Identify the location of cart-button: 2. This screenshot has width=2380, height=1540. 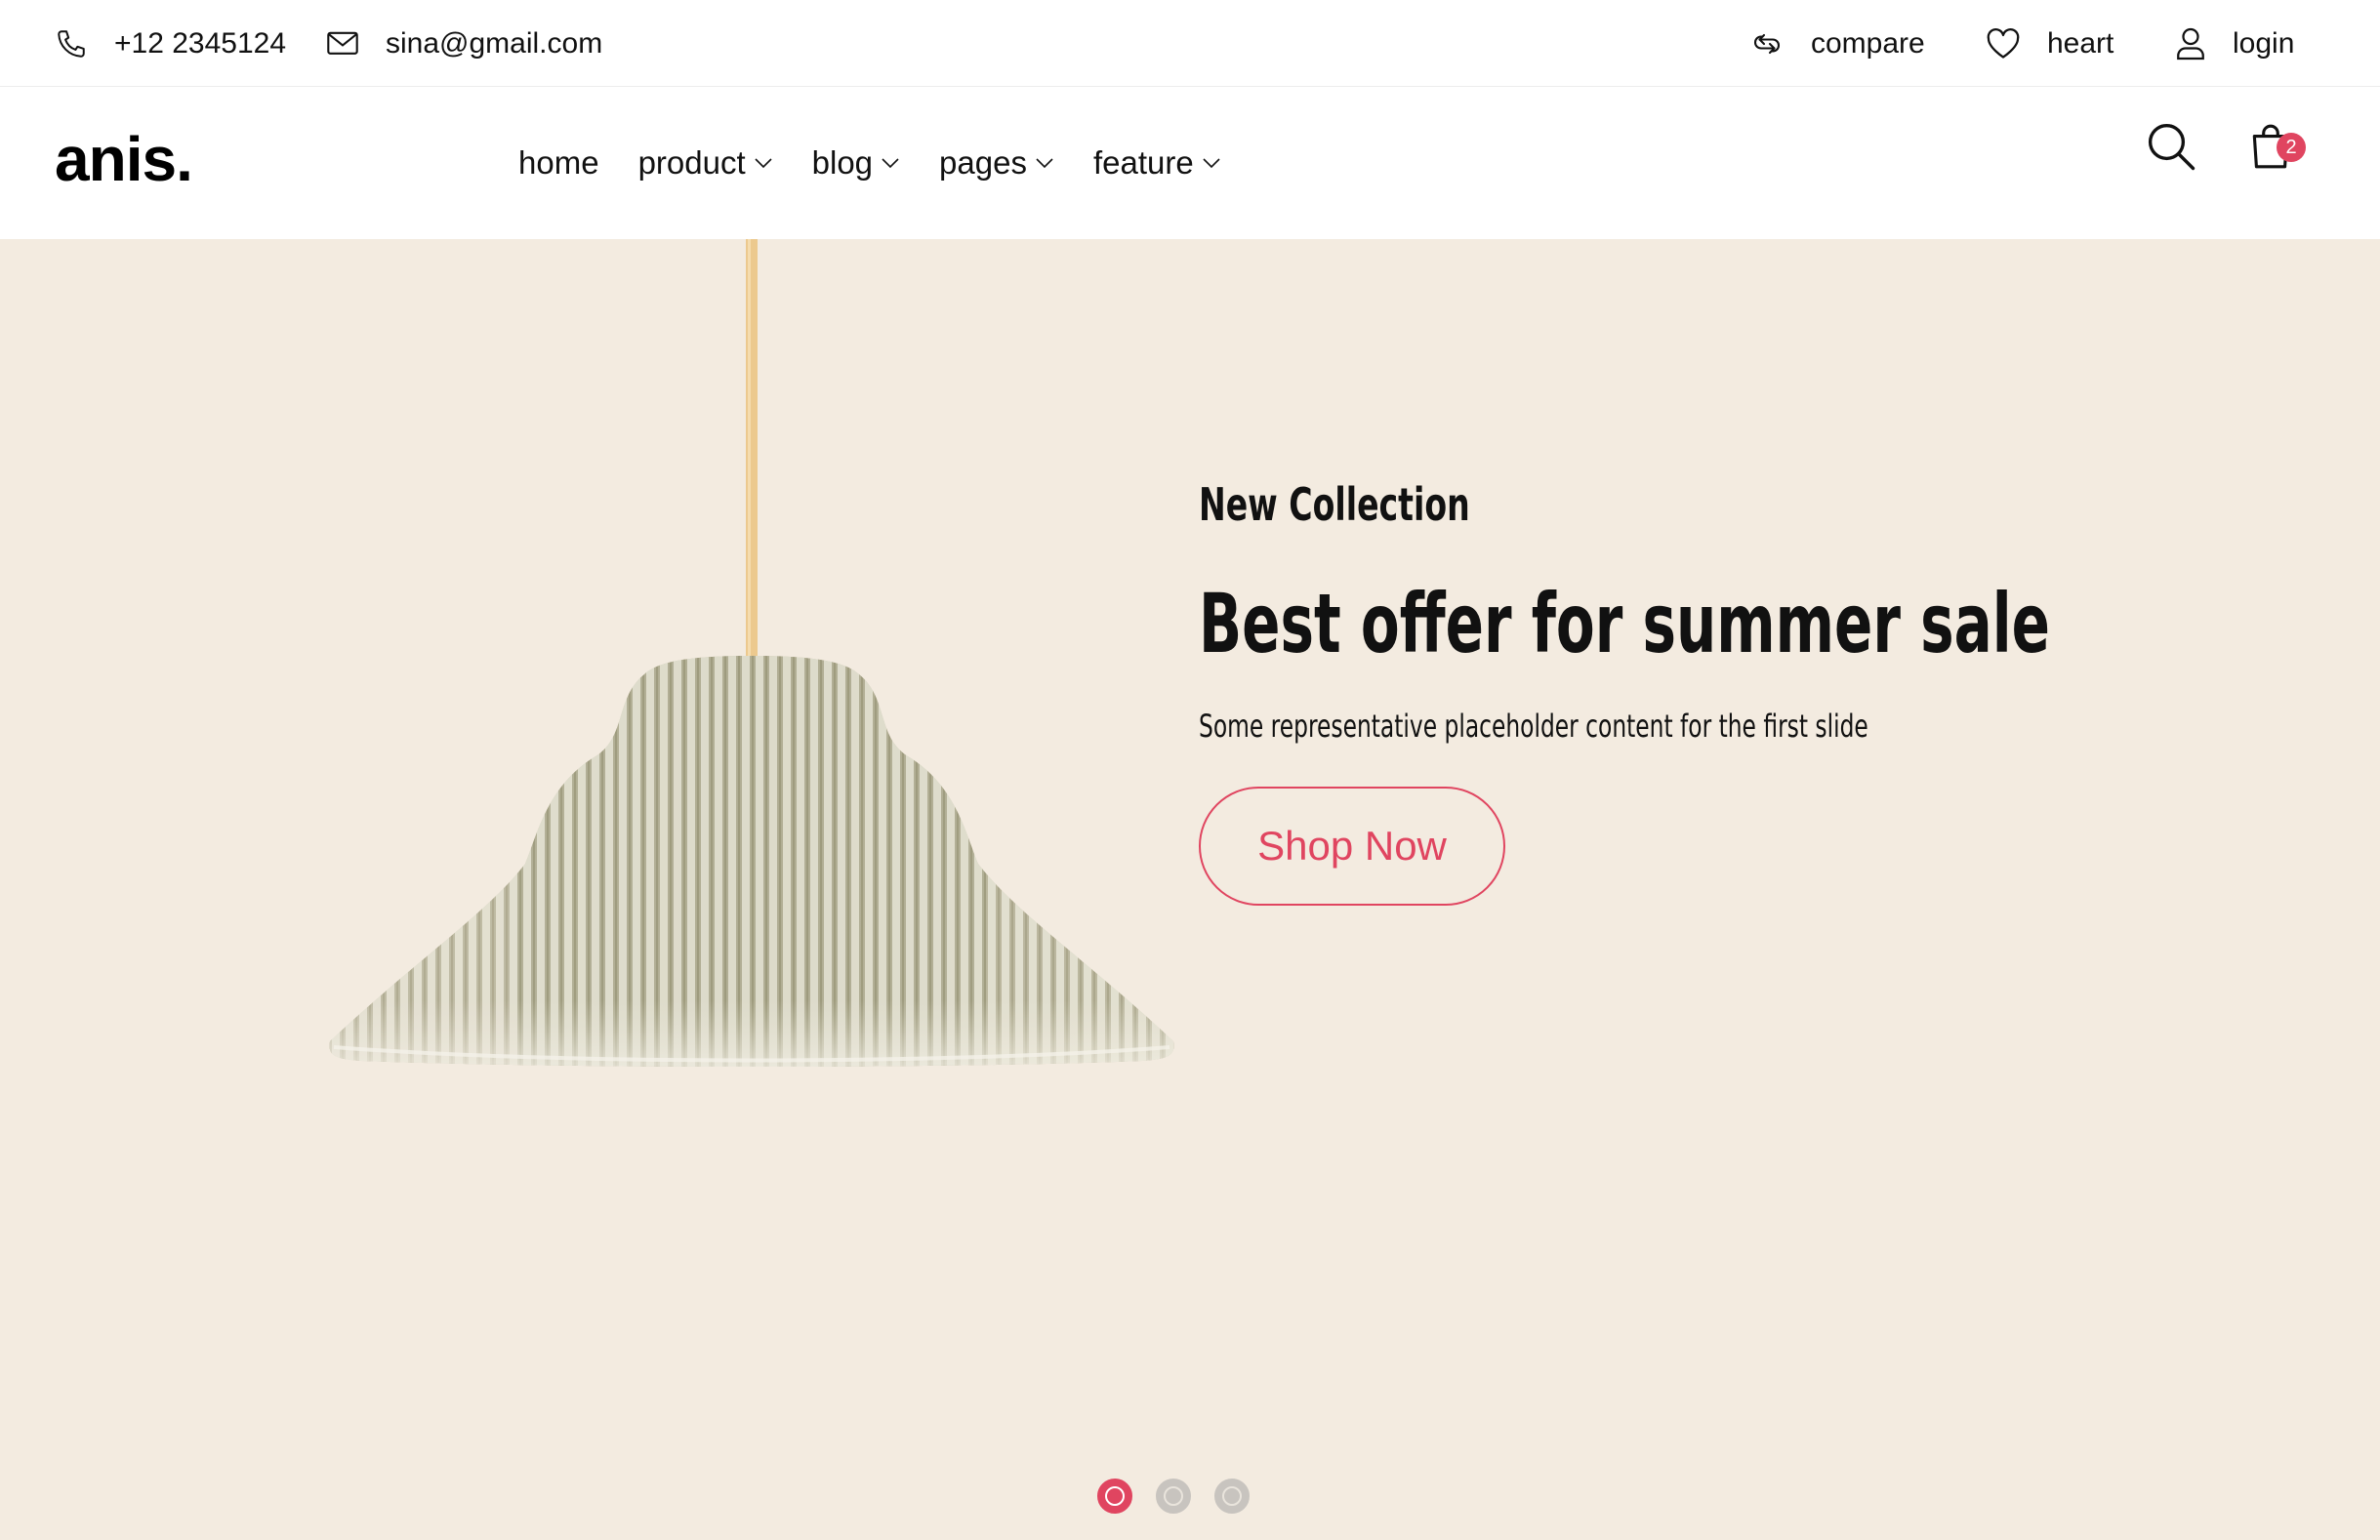
(2276, 148).